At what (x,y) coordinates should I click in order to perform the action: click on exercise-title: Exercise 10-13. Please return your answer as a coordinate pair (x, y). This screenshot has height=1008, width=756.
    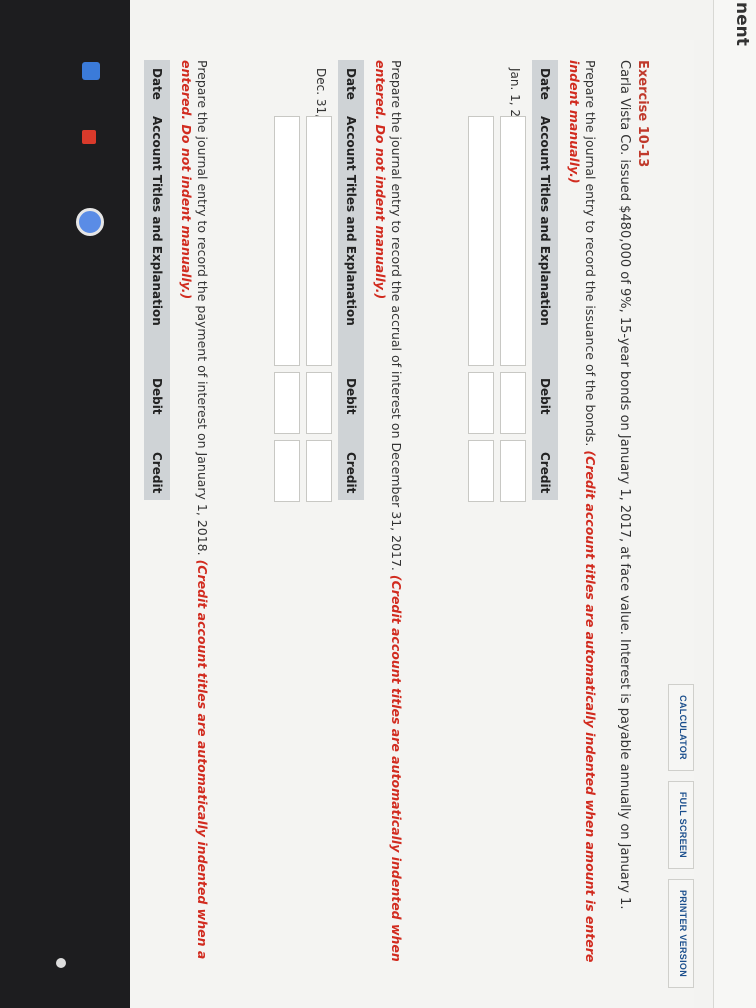
    Looking at the image, I should click on (642, 114).